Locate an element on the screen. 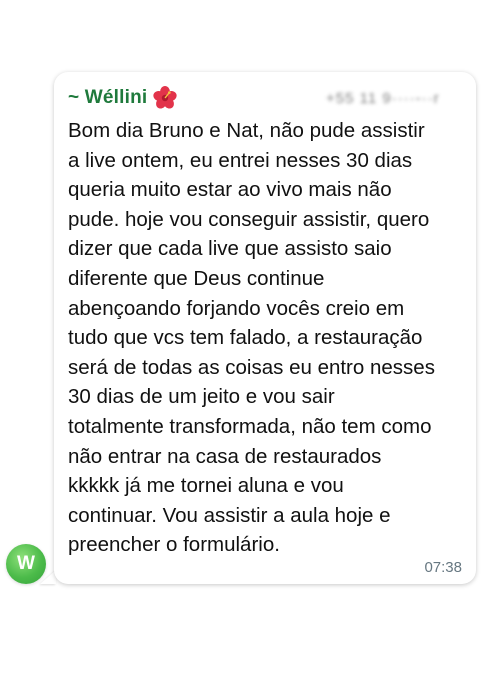 The image size is (492, 688). message-line: dizer que cada live que assisto saio is located at coordinates (230, 249).